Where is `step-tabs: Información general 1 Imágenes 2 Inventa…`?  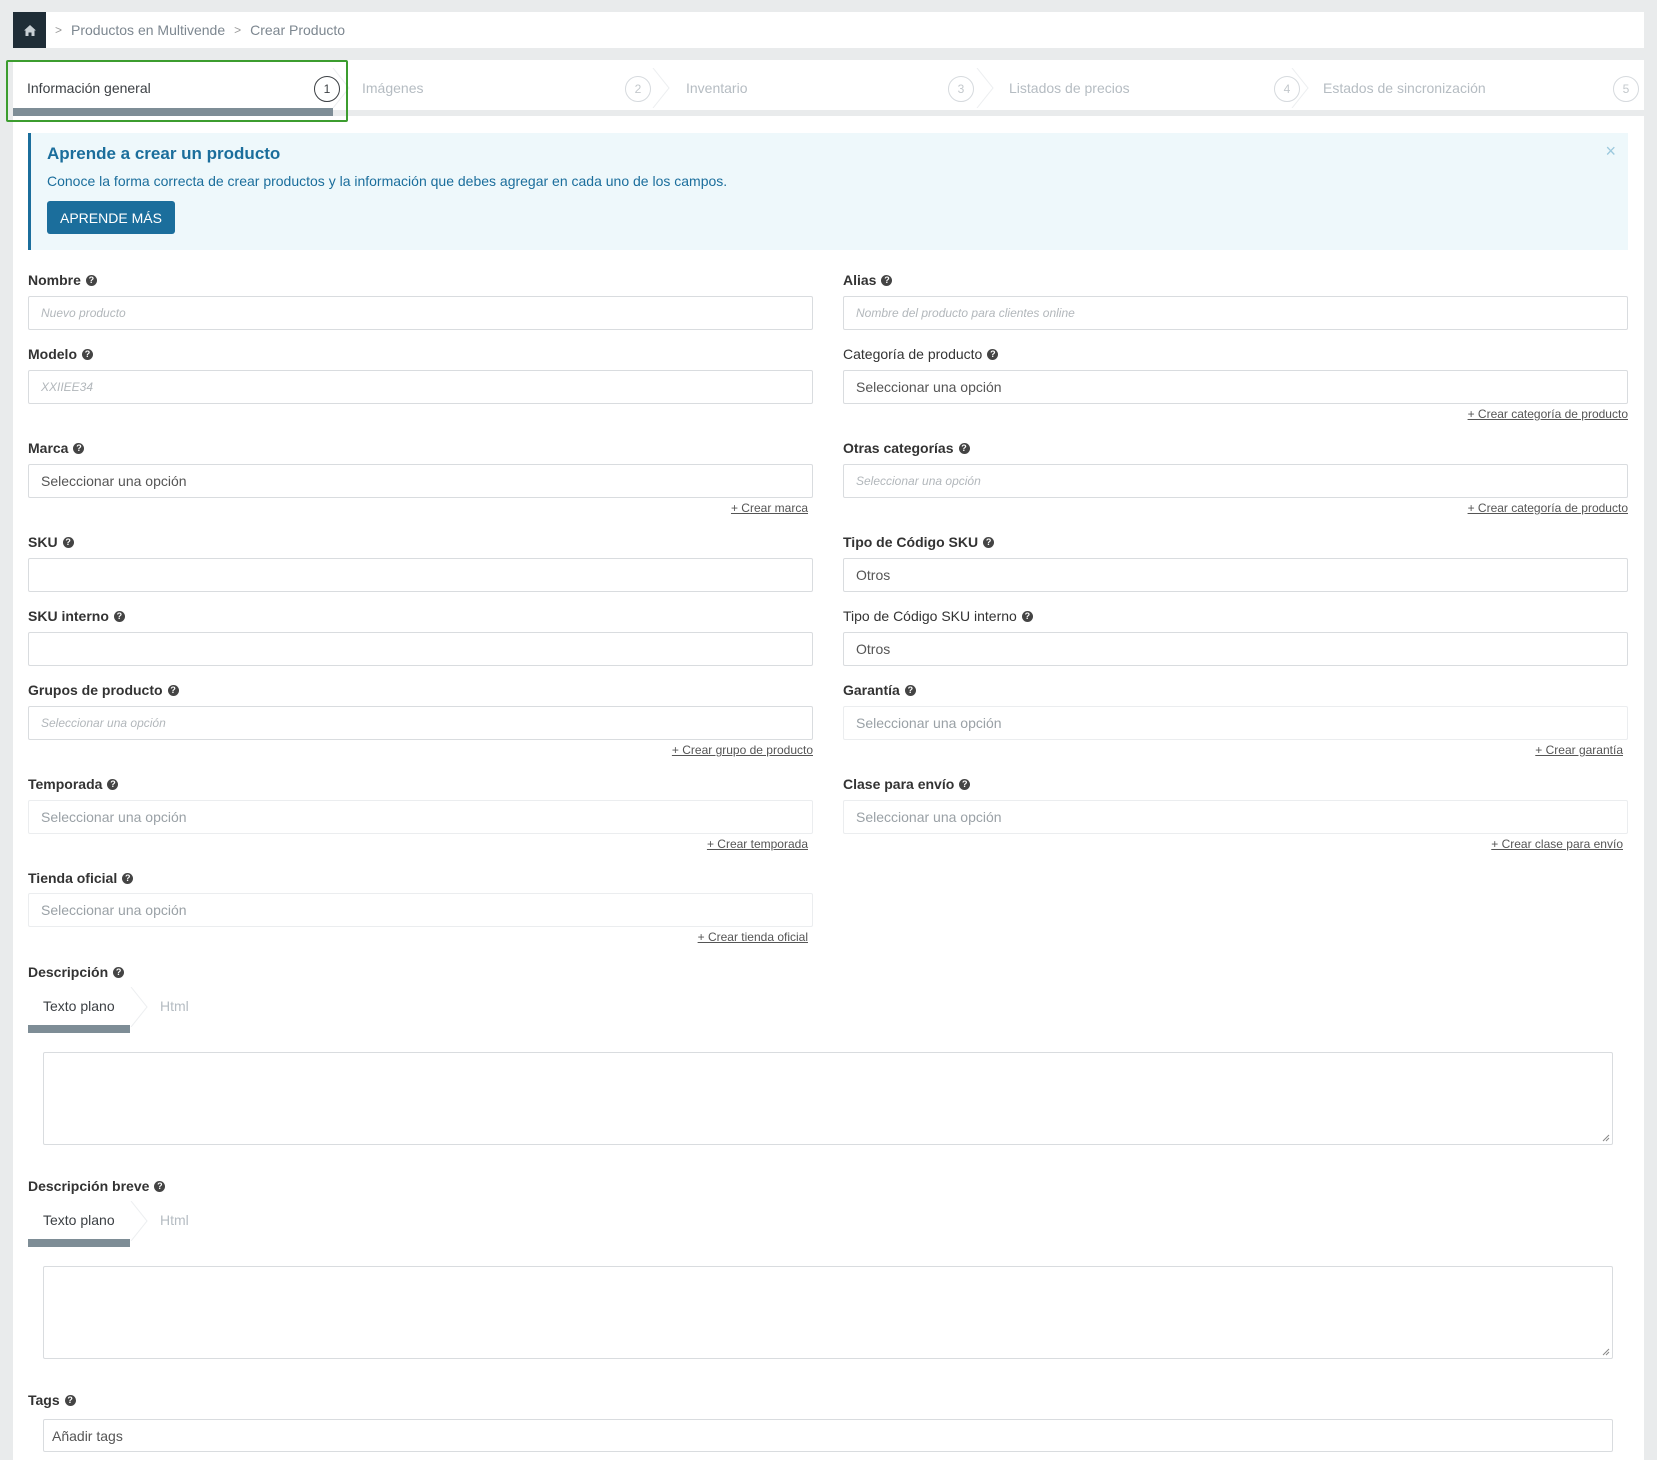 step-tabs: Información general 1 Imágenes 2 Inventa… is located at coordinates (828, 92).